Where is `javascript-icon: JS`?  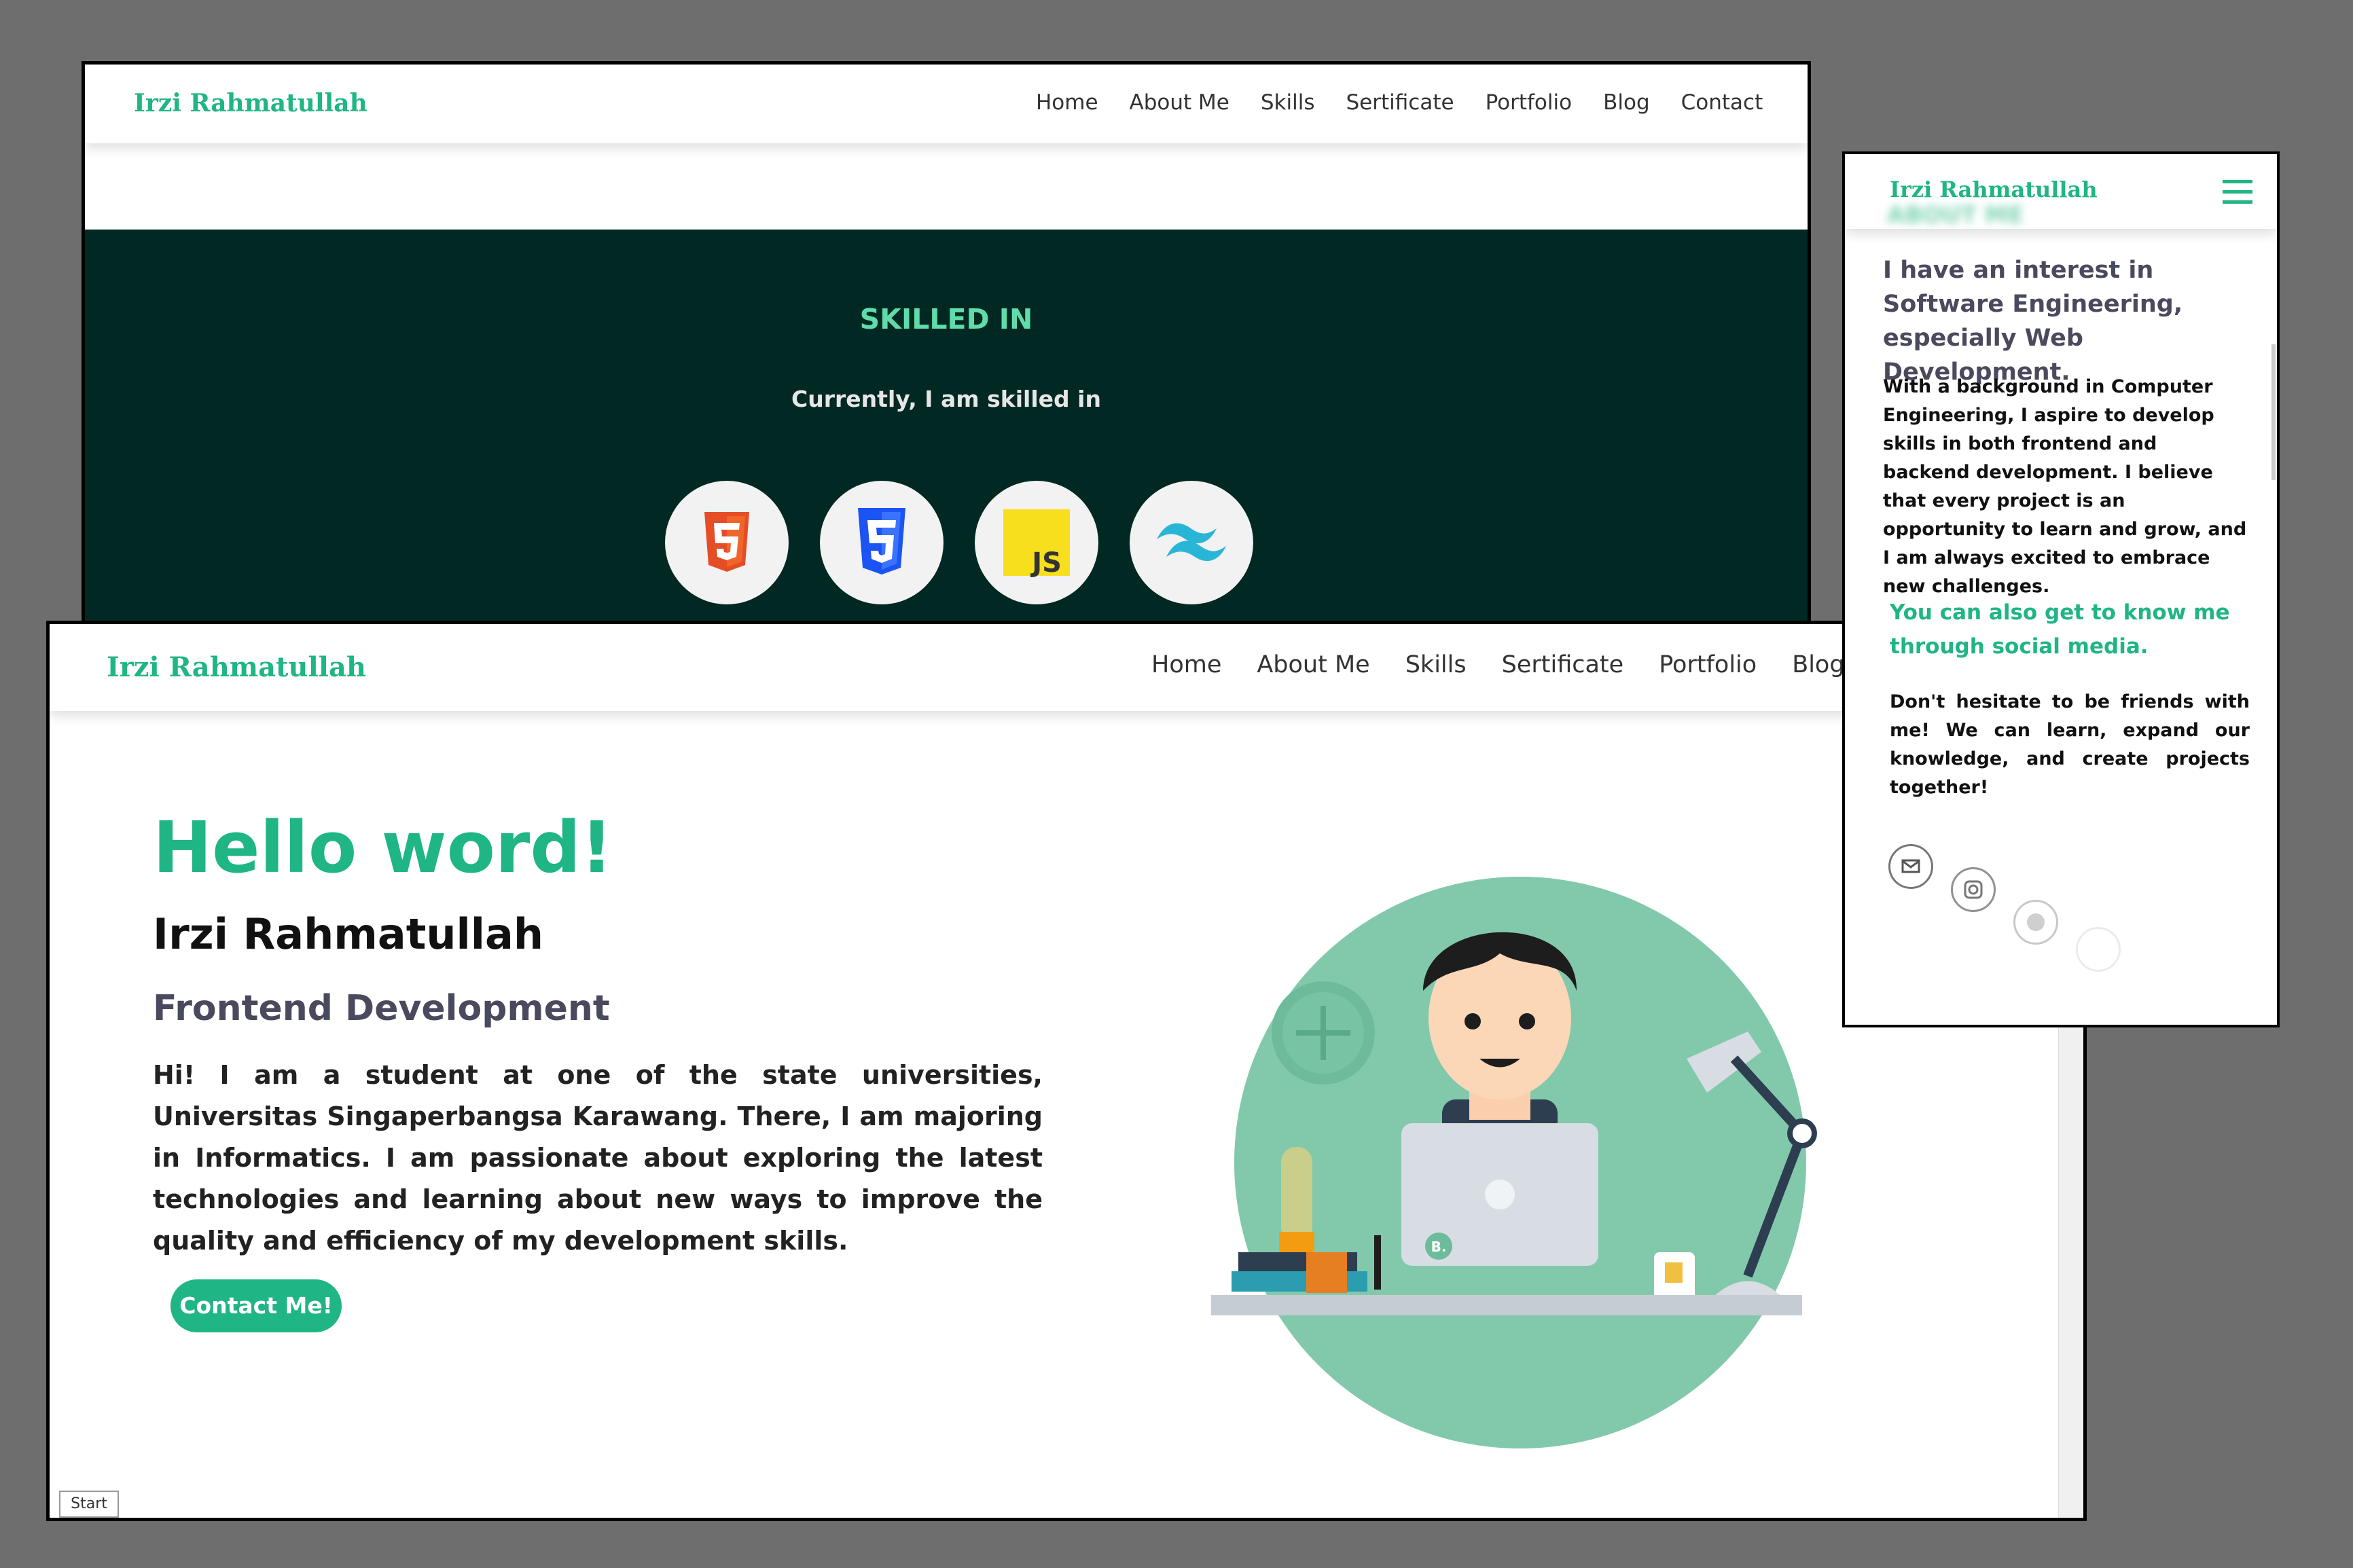
javascript-icon: JS is located at coordinates (1036, 544).